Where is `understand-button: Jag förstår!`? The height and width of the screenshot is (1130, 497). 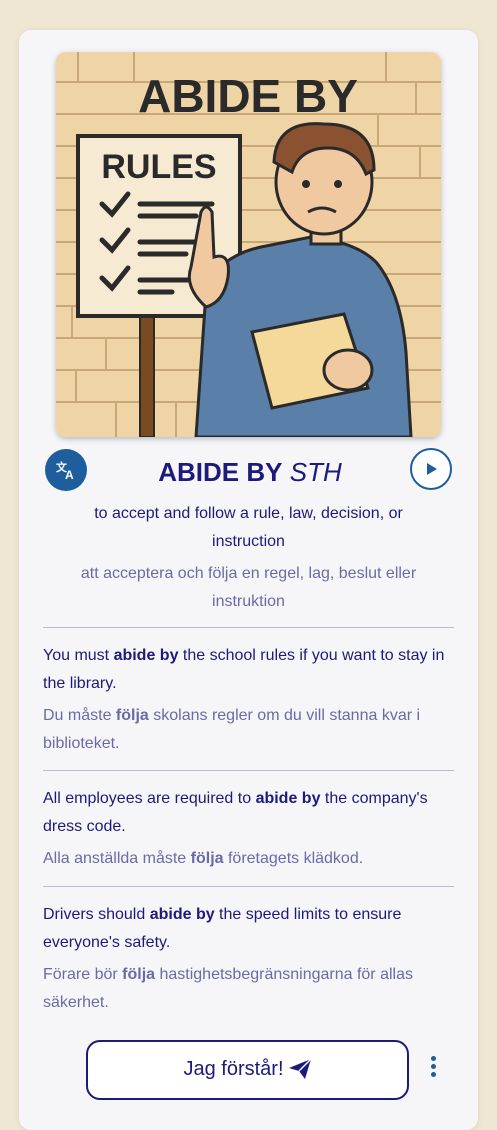
understand-button: Jag förstår! is located at coordinates (247, 1070).